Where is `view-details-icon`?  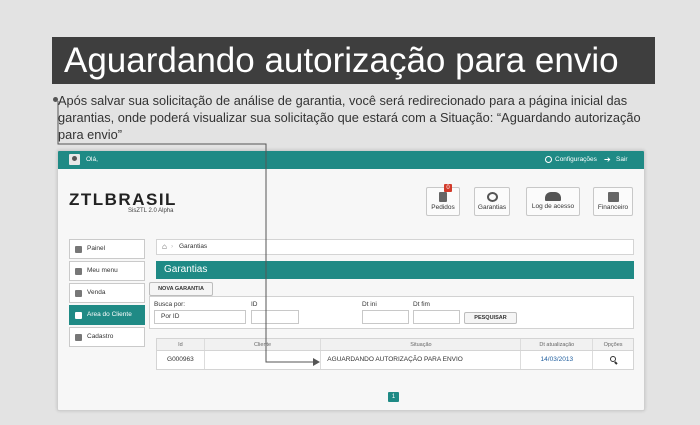
view-details-icon is located at coordinates (613, 359).